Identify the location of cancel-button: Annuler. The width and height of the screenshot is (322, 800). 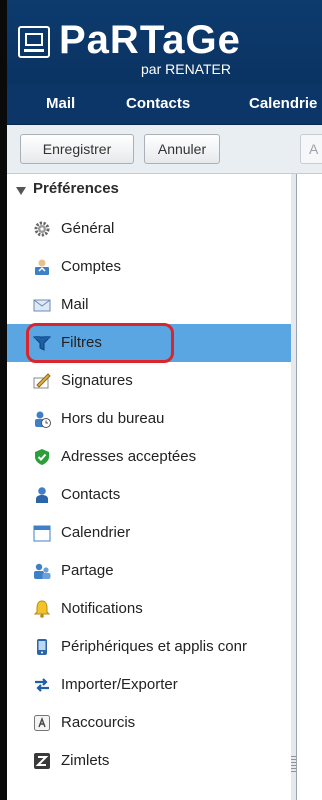
(182, 149).